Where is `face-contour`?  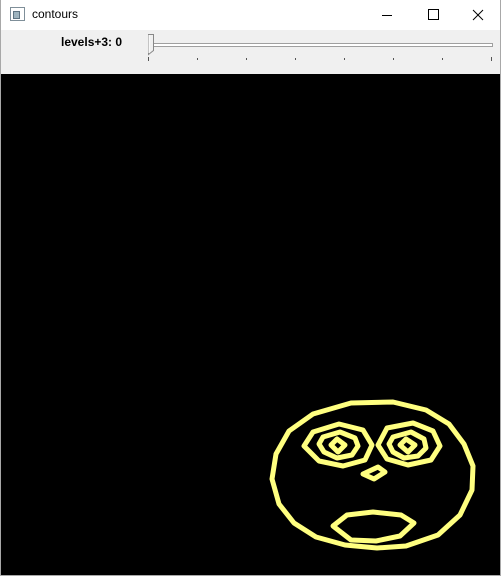 face-contour is located at coordinates (372, 475).